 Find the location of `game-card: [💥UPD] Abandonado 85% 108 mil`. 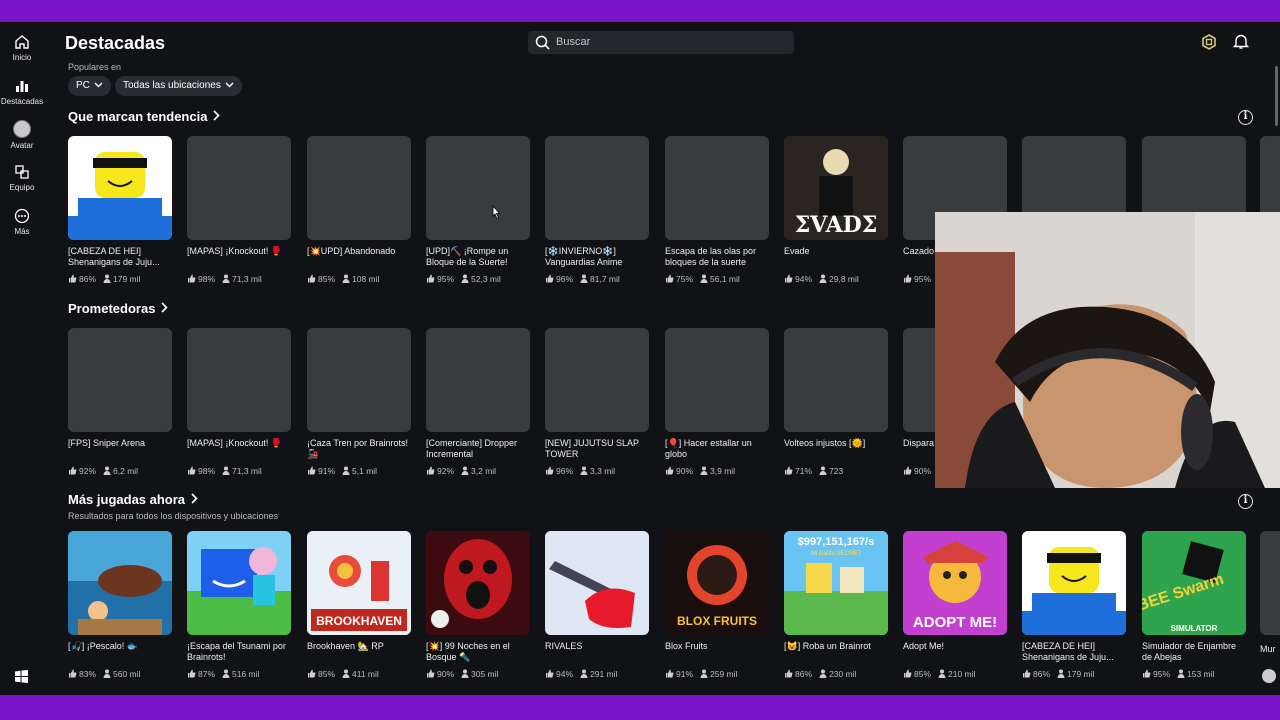

game-card: [💥UPD] Abandonado 85% 108 mil is located at coordinates (359, 210).